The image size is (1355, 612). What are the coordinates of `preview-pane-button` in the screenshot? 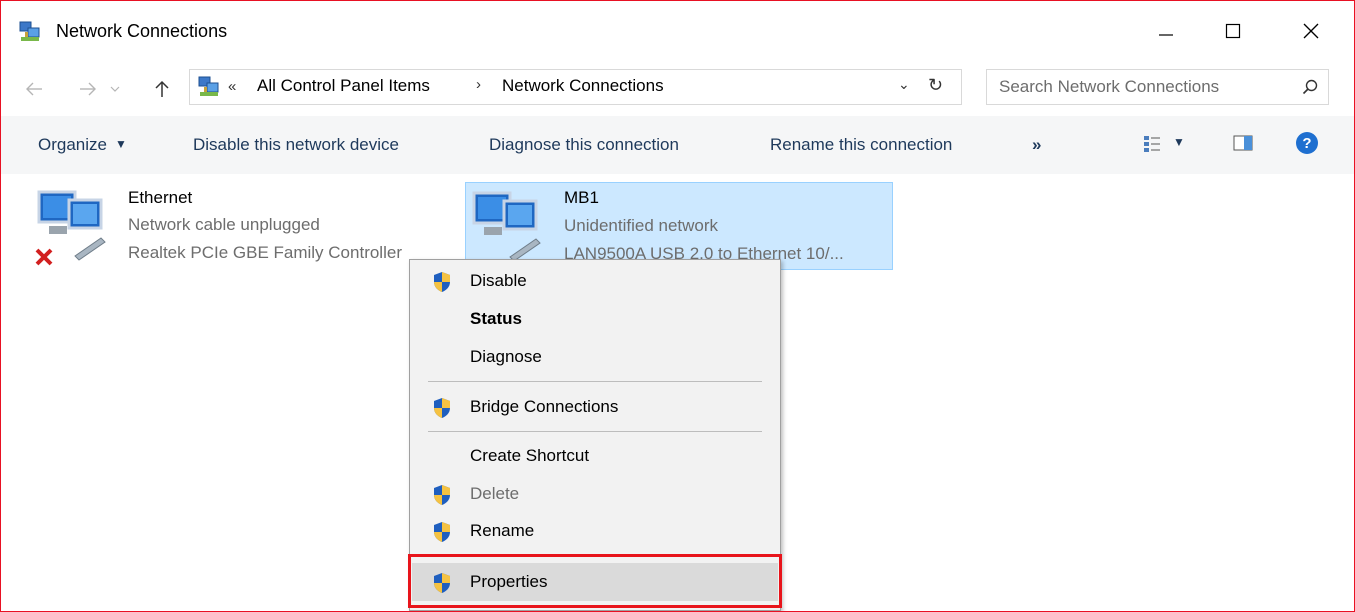 It's located at (1243, 145).